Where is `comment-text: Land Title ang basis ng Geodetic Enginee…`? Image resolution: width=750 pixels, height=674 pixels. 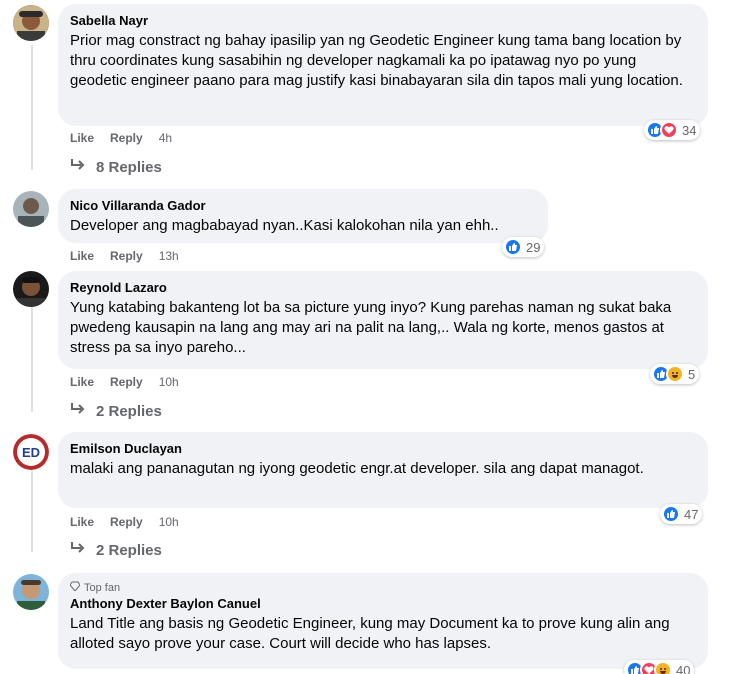
comment-text: Land Title ang basis ng Geodetic Enginee… is located at coordinates (370, 633).